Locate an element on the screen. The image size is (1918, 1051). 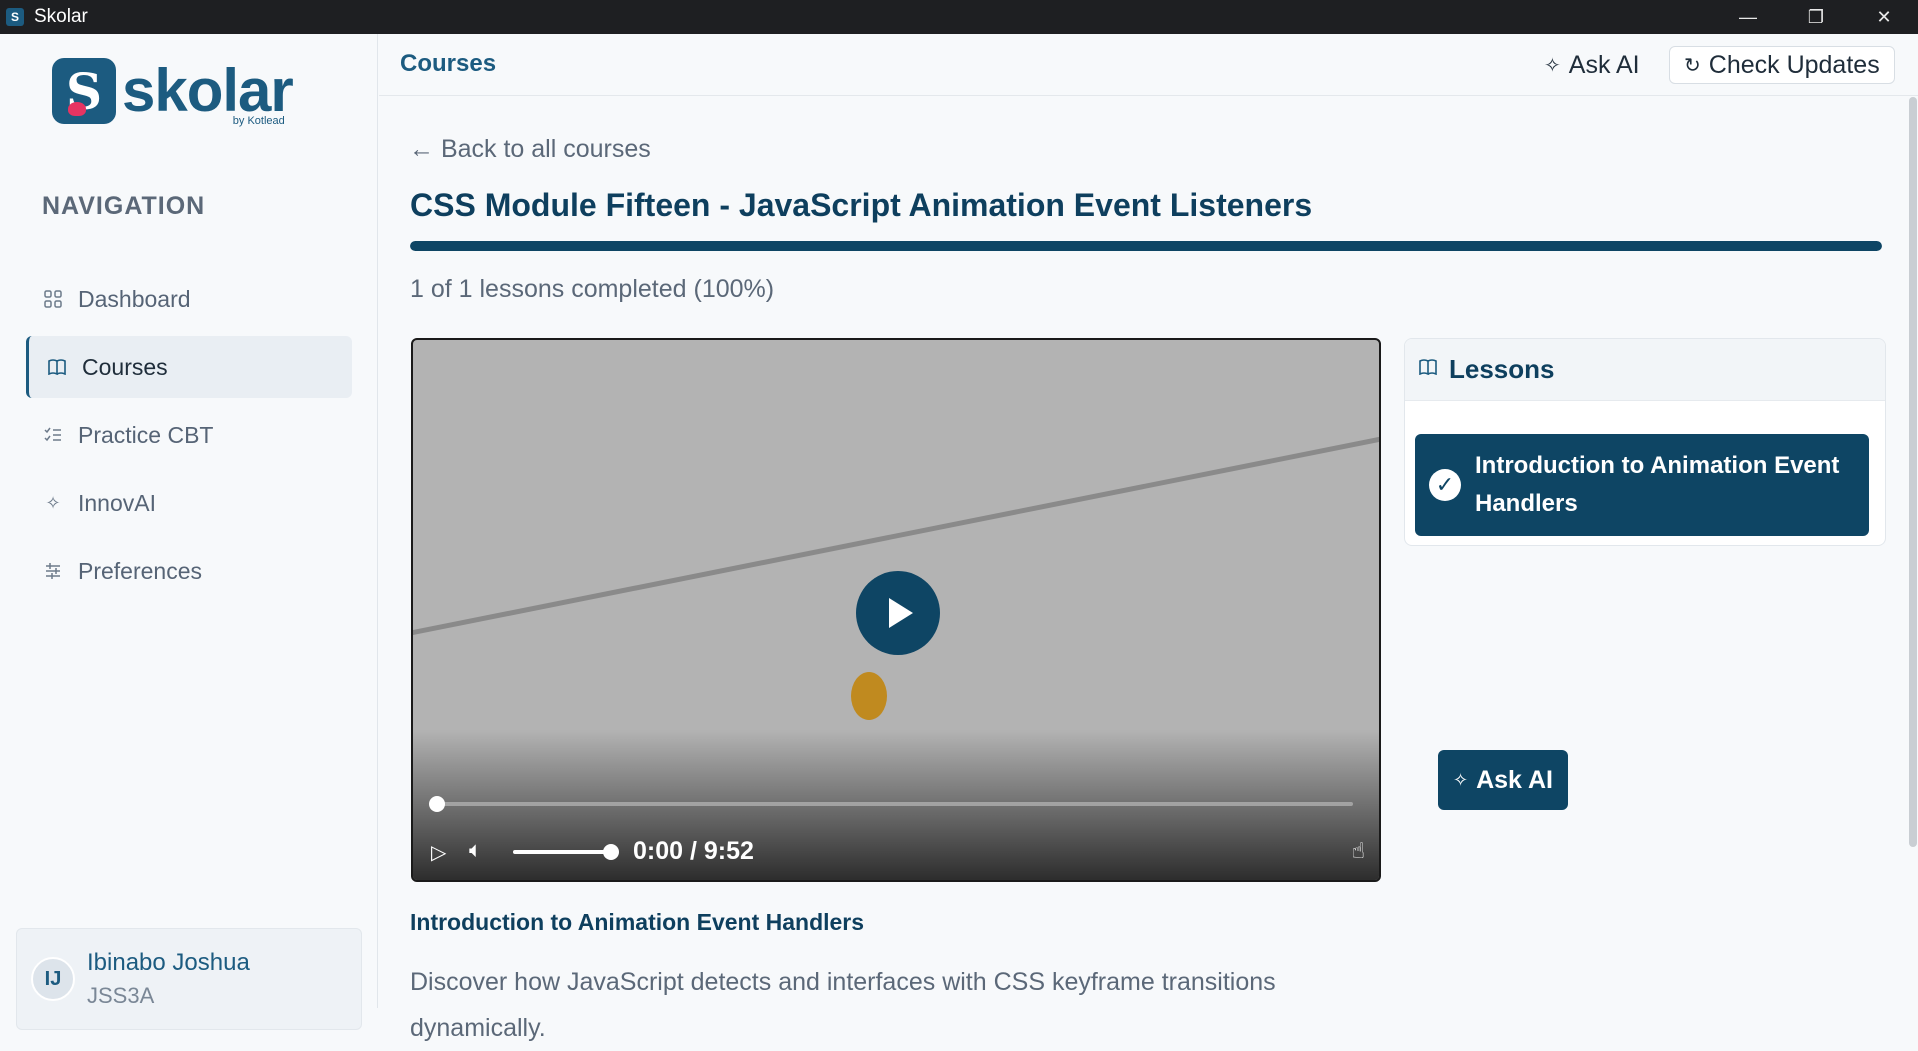
course-progress-fill is located at coordinates (1146, 246).